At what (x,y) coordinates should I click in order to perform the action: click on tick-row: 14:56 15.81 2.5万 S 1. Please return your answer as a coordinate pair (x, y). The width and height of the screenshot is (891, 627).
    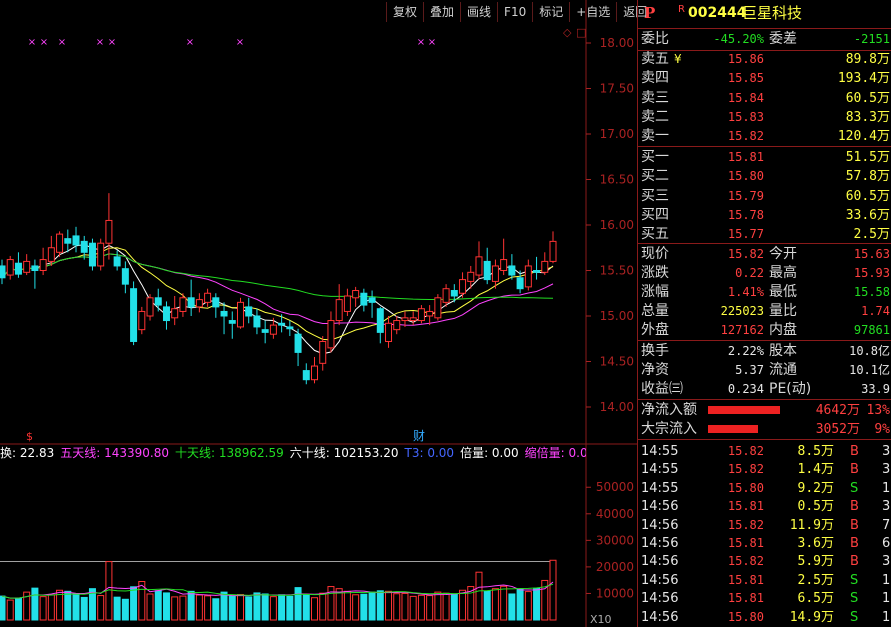
    Looking at the image, I should click on (764, 580).